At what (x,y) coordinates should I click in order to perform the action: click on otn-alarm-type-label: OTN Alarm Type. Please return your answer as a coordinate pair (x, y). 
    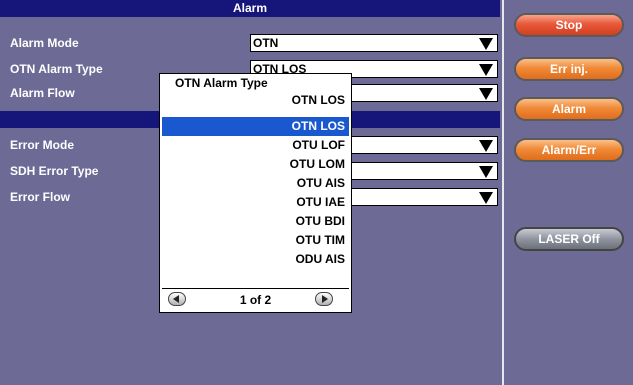
    Looking at the image, I should click on (56, 69).